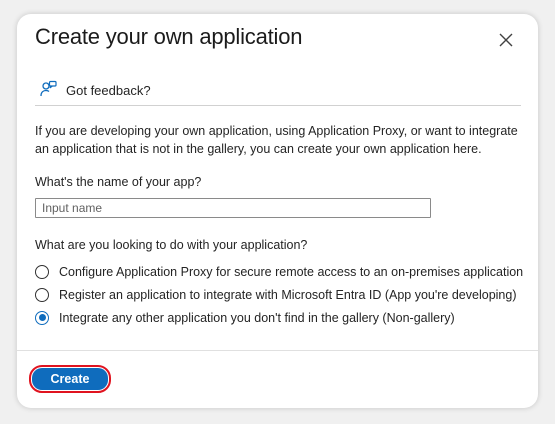 Image resolution: width=555 pixels, height=424 pixels. Describe the element at coordinates (118, 182) in the screenshot. I see `app-name-label: What's the name of your app?` at that location.